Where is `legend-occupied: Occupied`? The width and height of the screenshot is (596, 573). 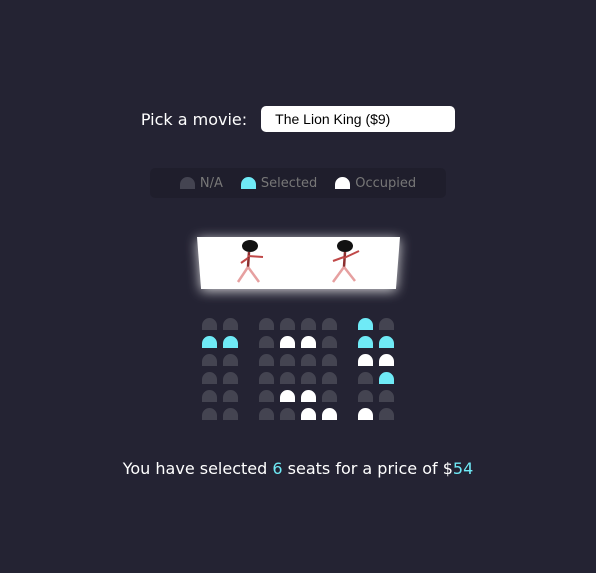
legend-occupied: Occupied is located at coordinates (375, 183).